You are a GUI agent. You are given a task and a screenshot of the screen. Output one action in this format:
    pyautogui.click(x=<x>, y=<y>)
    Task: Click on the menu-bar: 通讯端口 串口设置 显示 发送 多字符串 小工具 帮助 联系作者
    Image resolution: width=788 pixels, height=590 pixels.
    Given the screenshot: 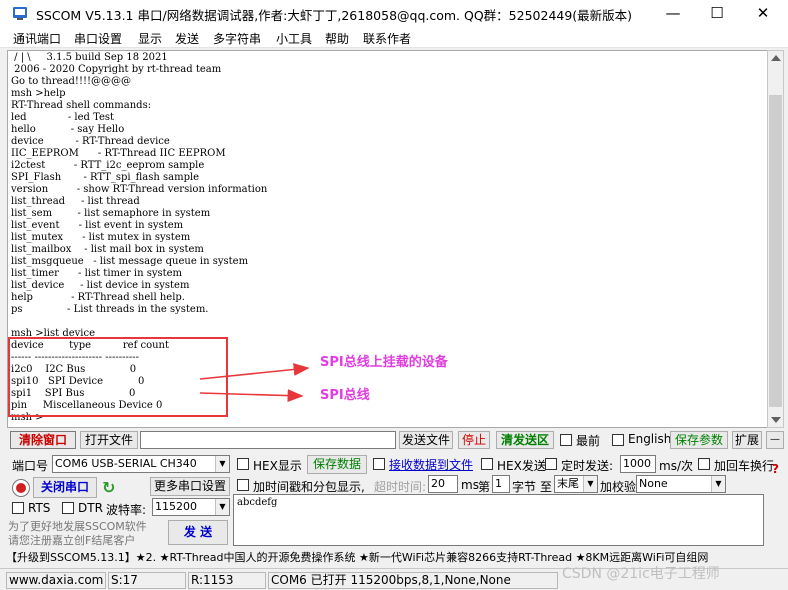 What is the action you would take?
    pyautogui.click(x=394, y=38)
    